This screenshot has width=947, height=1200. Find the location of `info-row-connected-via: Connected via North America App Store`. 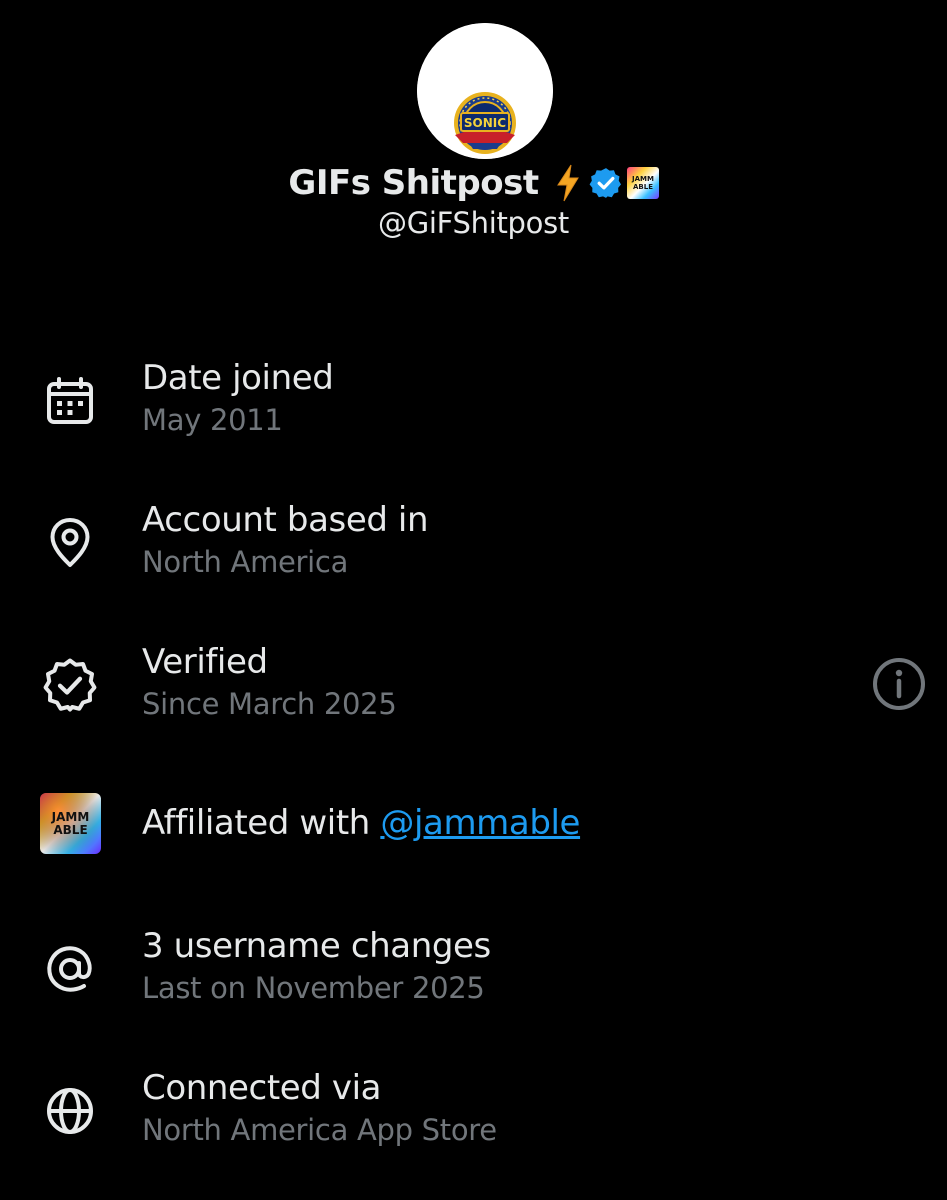

info-row-connected-via: Connected via North America App Store is located at coordinates (473, 1117).